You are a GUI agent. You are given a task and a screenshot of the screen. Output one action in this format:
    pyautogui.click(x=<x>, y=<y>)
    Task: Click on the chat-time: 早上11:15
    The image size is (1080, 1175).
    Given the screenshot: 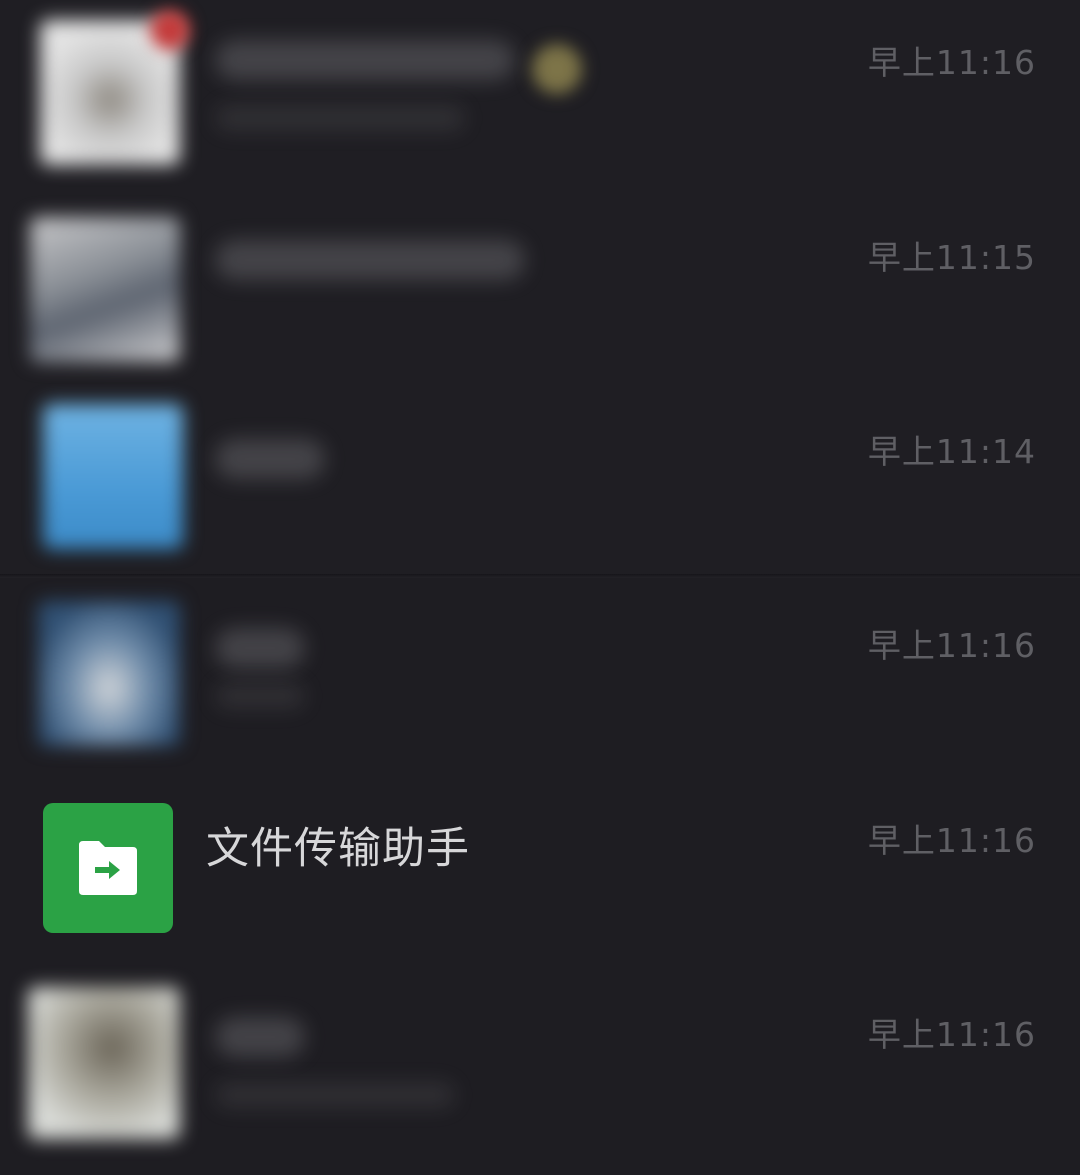 What is the action you would take?
    pyautogui.click(x=951, y=257)
    